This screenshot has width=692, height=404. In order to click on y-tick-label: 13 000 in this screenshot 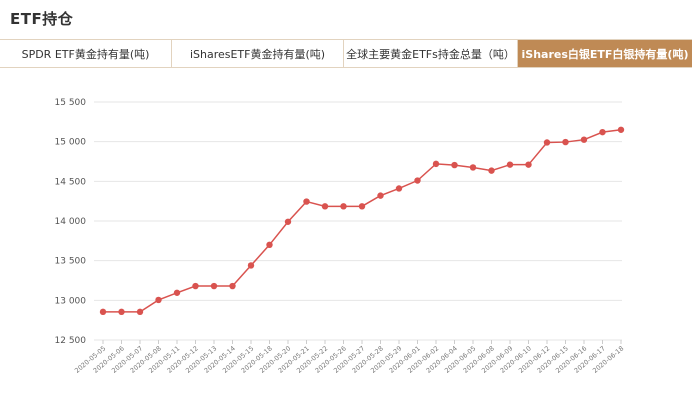, I will do `click(71, 301)`.